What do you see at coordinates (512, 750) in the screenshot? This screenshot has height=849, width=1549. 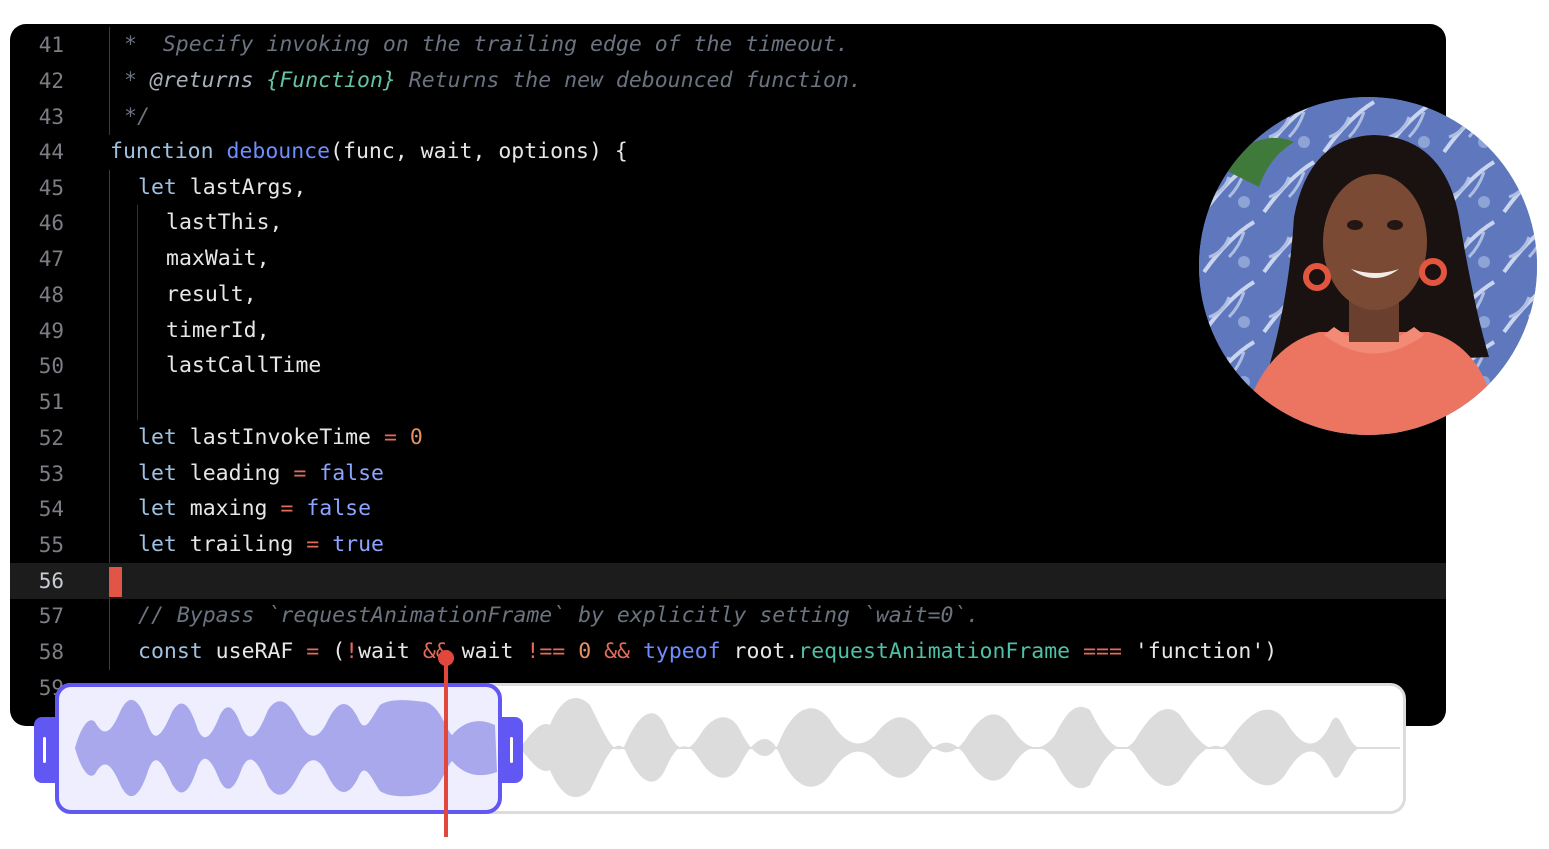 I see `trim-handle-right` at bounding box center [512, 750].